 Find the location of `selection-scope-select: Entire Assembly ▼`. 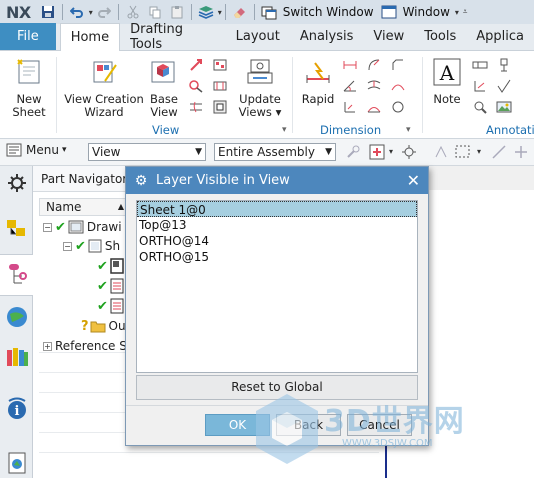

selection-scope-select: Entire Assembly ▼ is located at coordinates (275, 152).